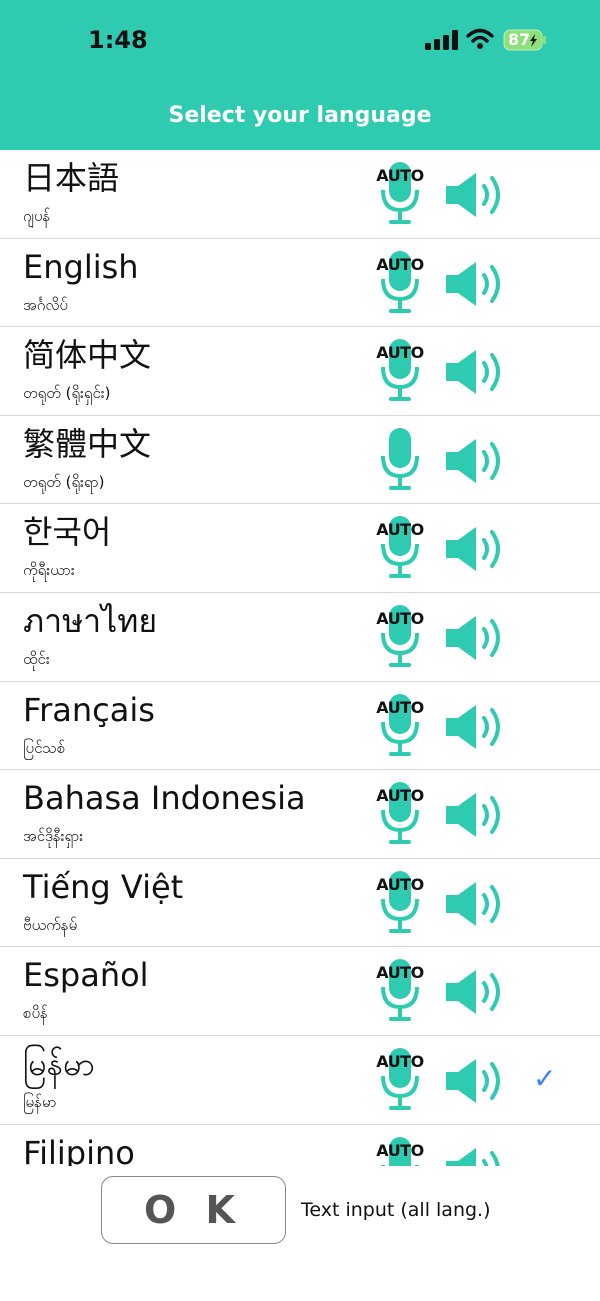 Image resolution: width=600 pixels, height=1301 pixels. What do you see at coordinates (36, 658) in the screenshot?
I see `language-name-burmese: ထိုင်း` at bounding box center [36, 658].